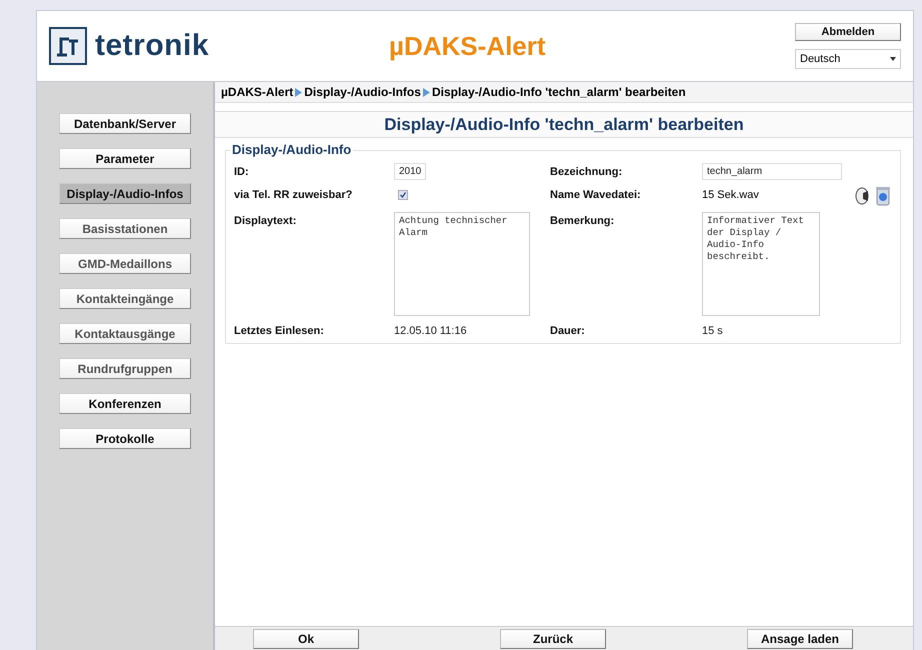  What do you see at coordinates (125, 438) in the screenshot?
I see `sidebar-item: Protokolle` at bounding box center [125, 438].